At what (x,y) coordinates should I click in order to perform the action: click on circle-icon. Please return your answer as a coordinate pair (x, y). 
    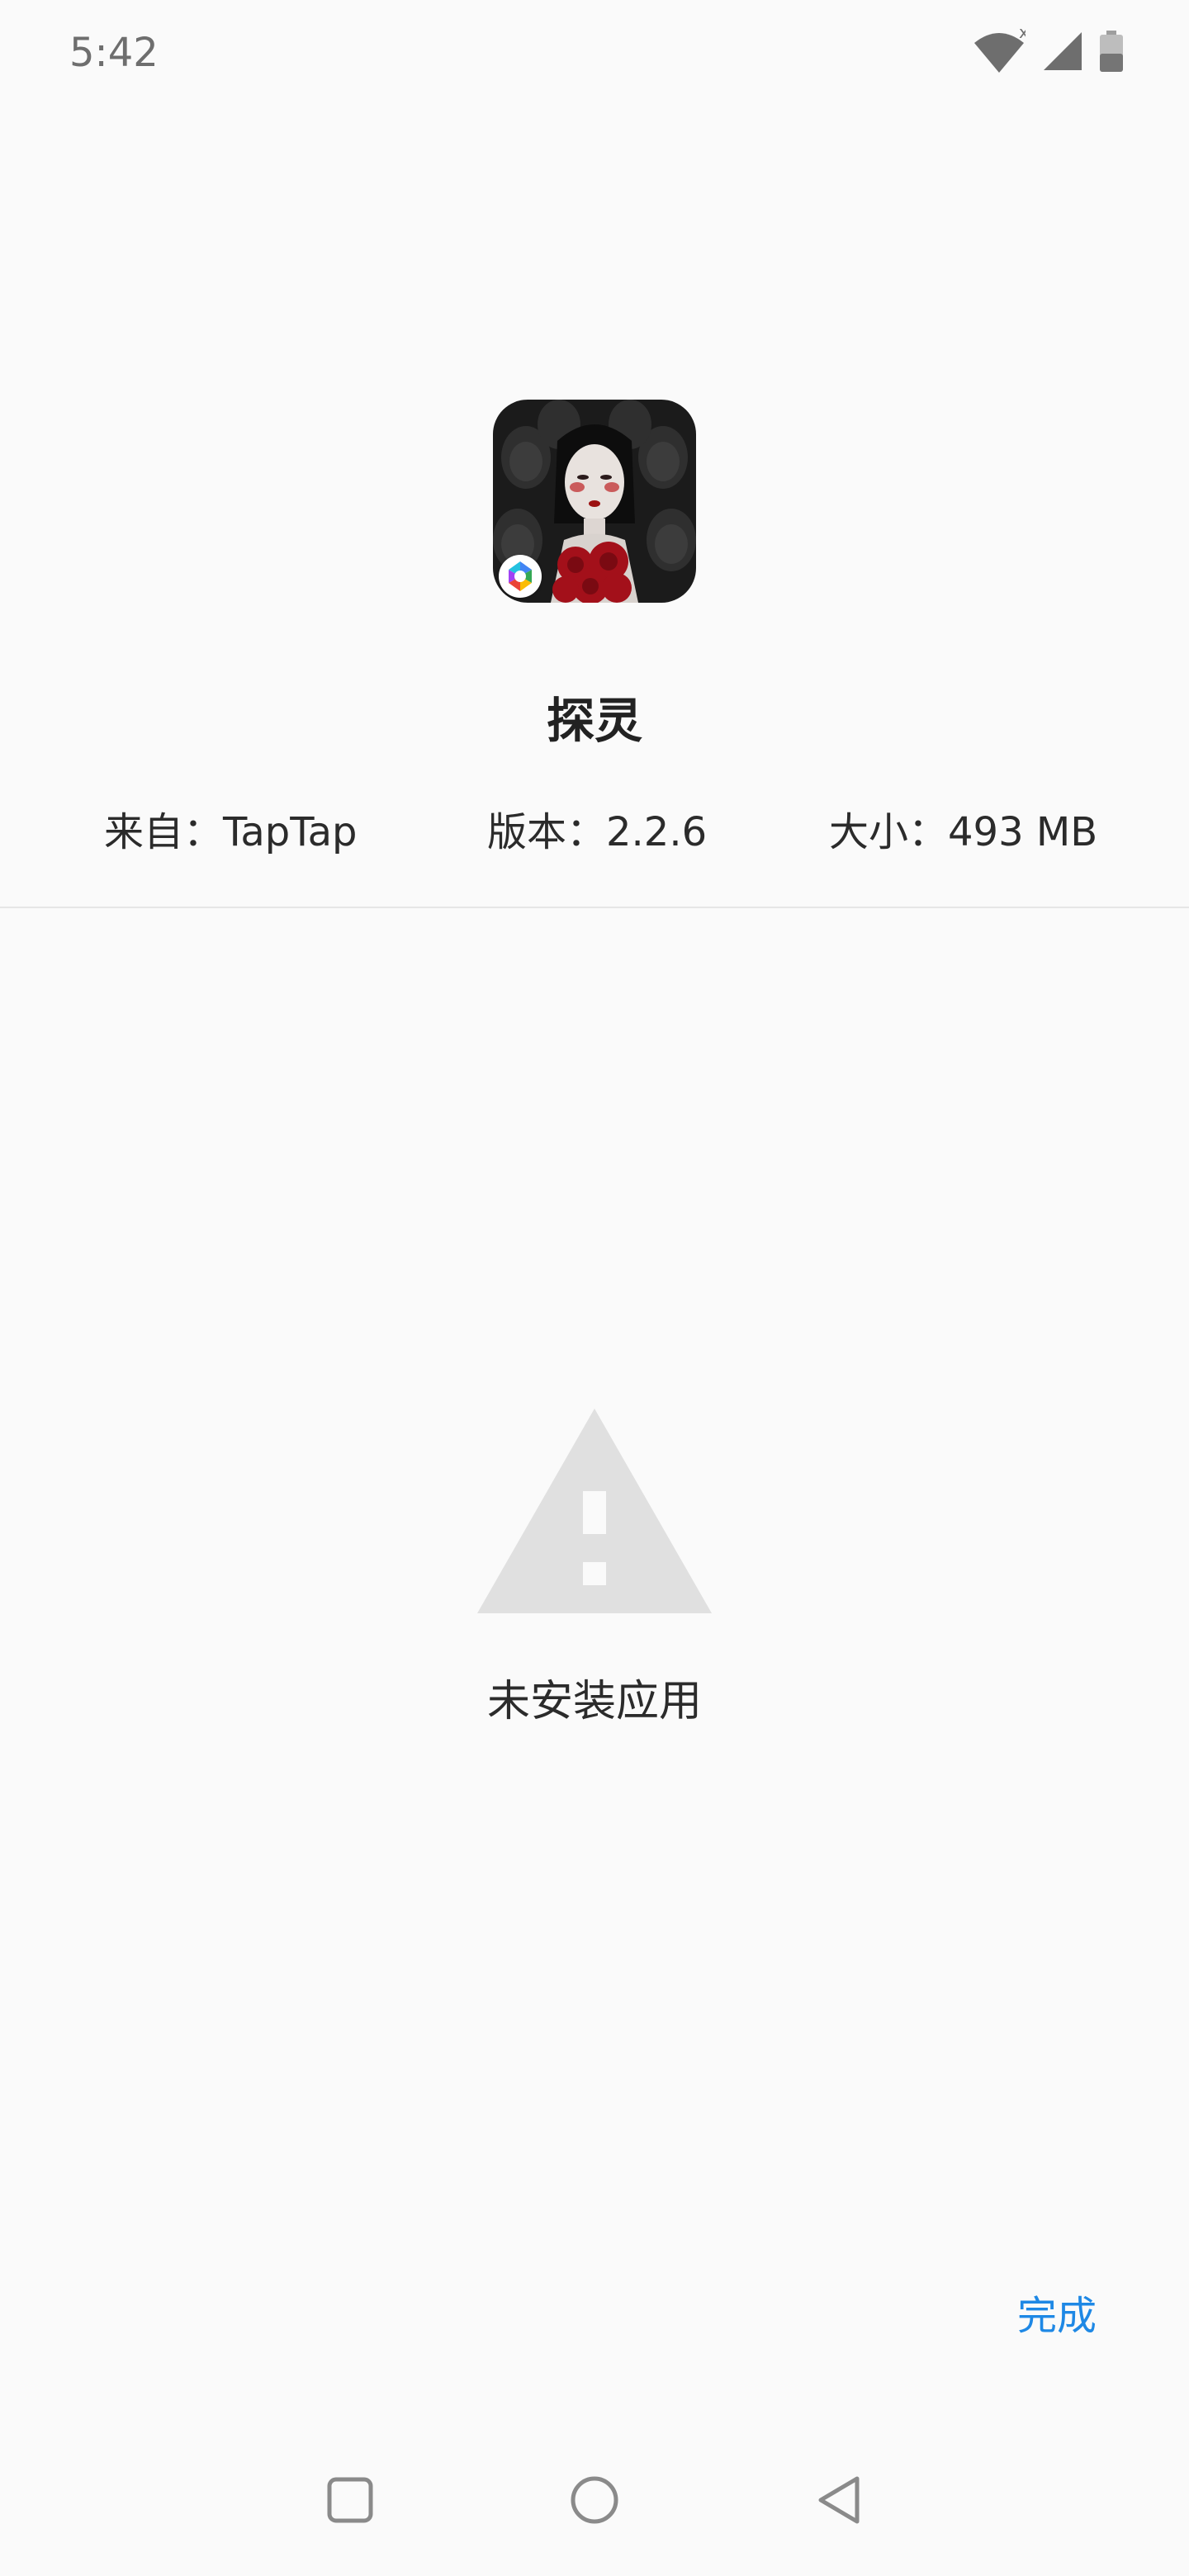
    Looking at the image, I should click on (594, 2501).